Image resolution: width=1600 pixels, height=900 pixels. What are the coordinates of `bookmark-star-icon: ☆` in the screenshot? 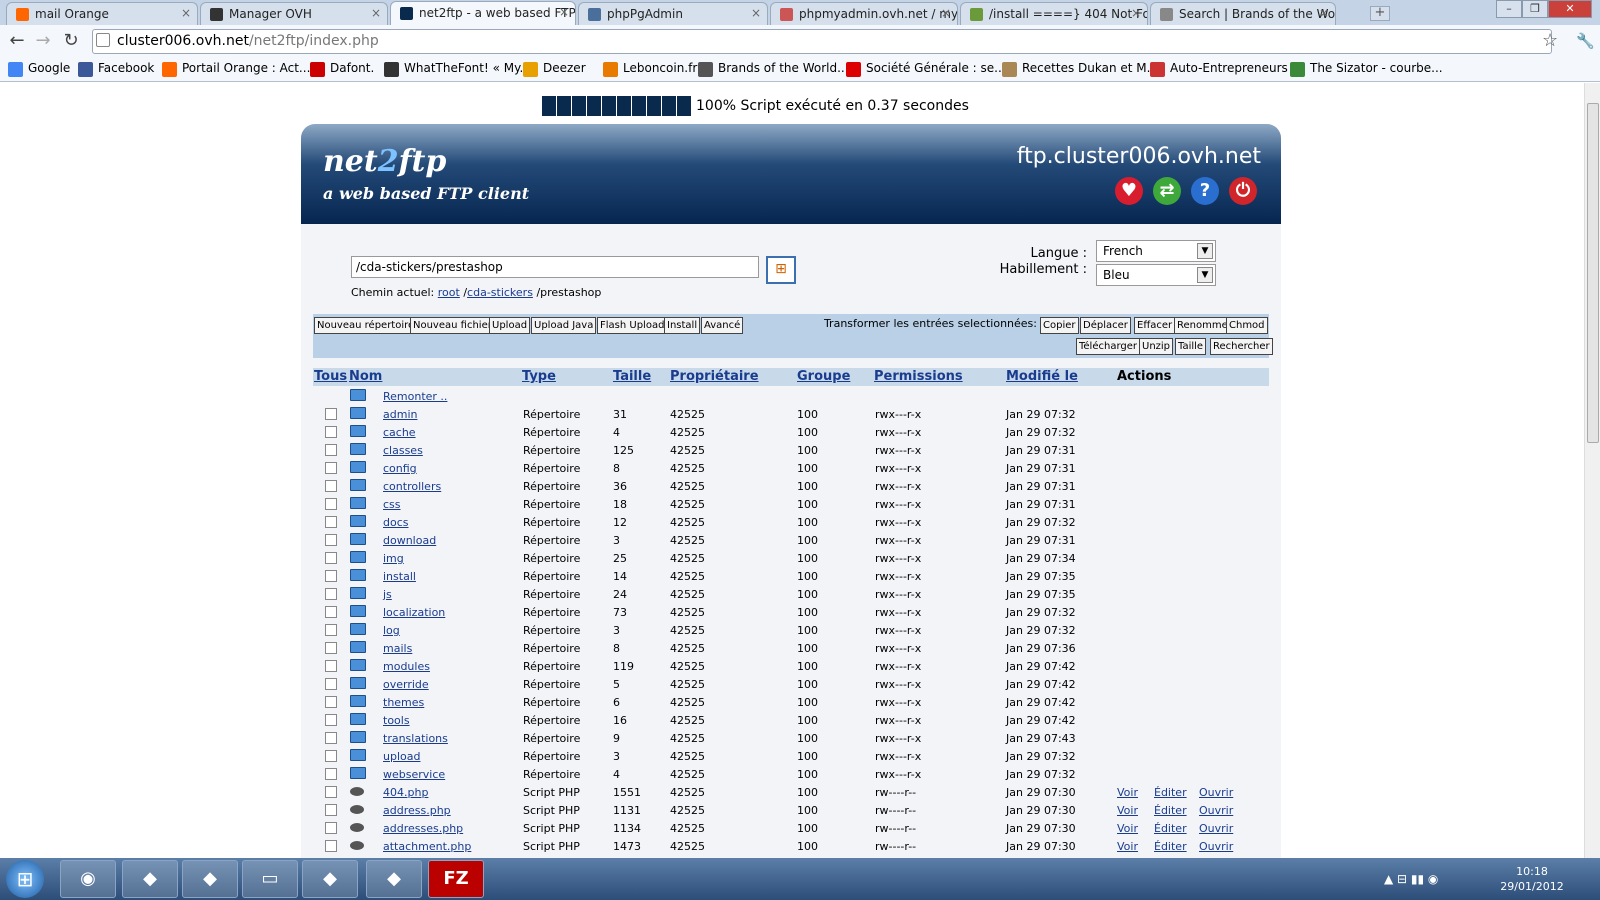 It's located at (1550, 40).